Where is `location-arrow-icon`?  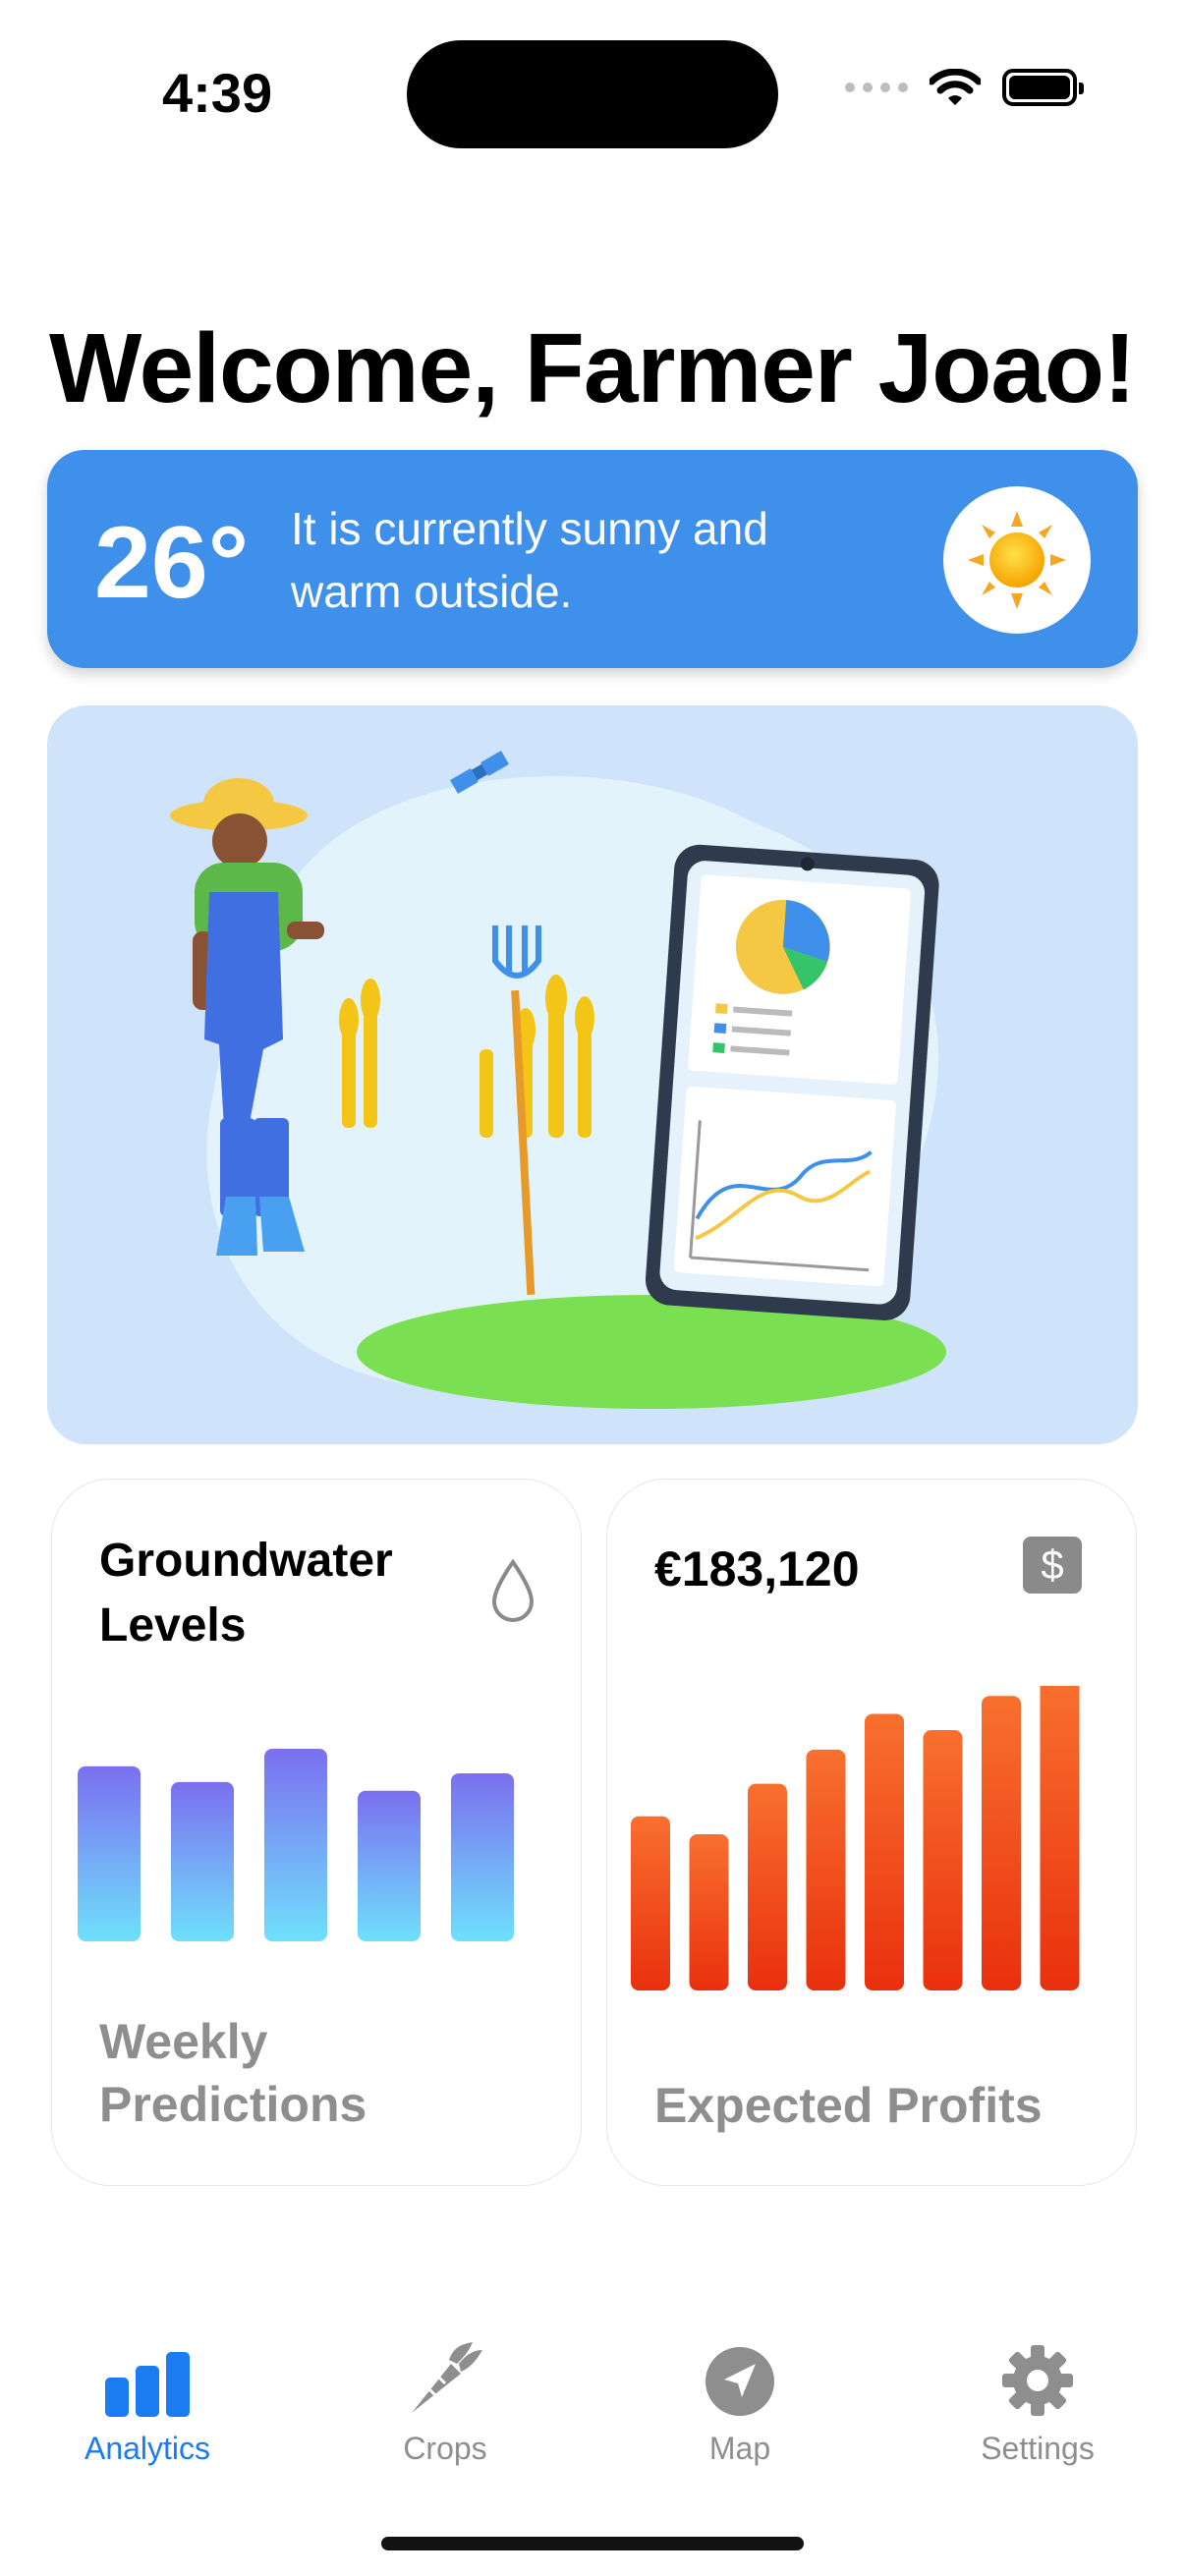 location-arrow-icon is located at coordinates (740, 2381).